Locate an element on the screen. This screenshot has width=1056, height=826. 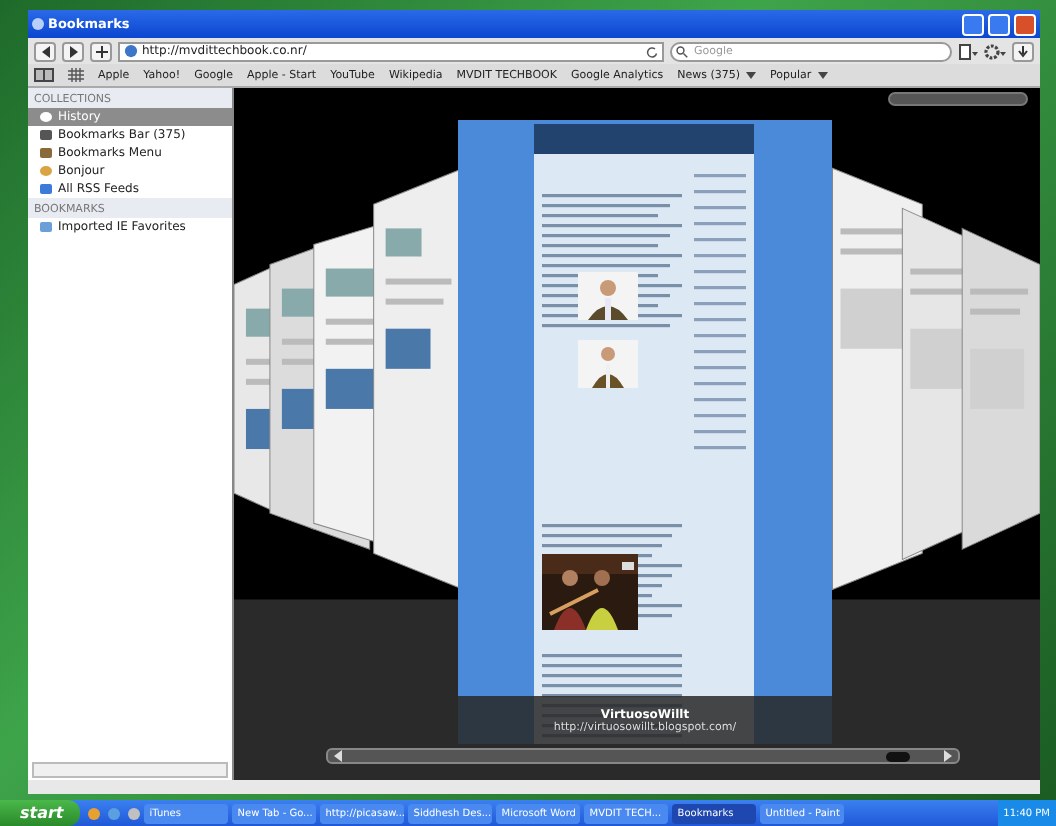
add-bookmark-button is located at coordinates (101, 51).